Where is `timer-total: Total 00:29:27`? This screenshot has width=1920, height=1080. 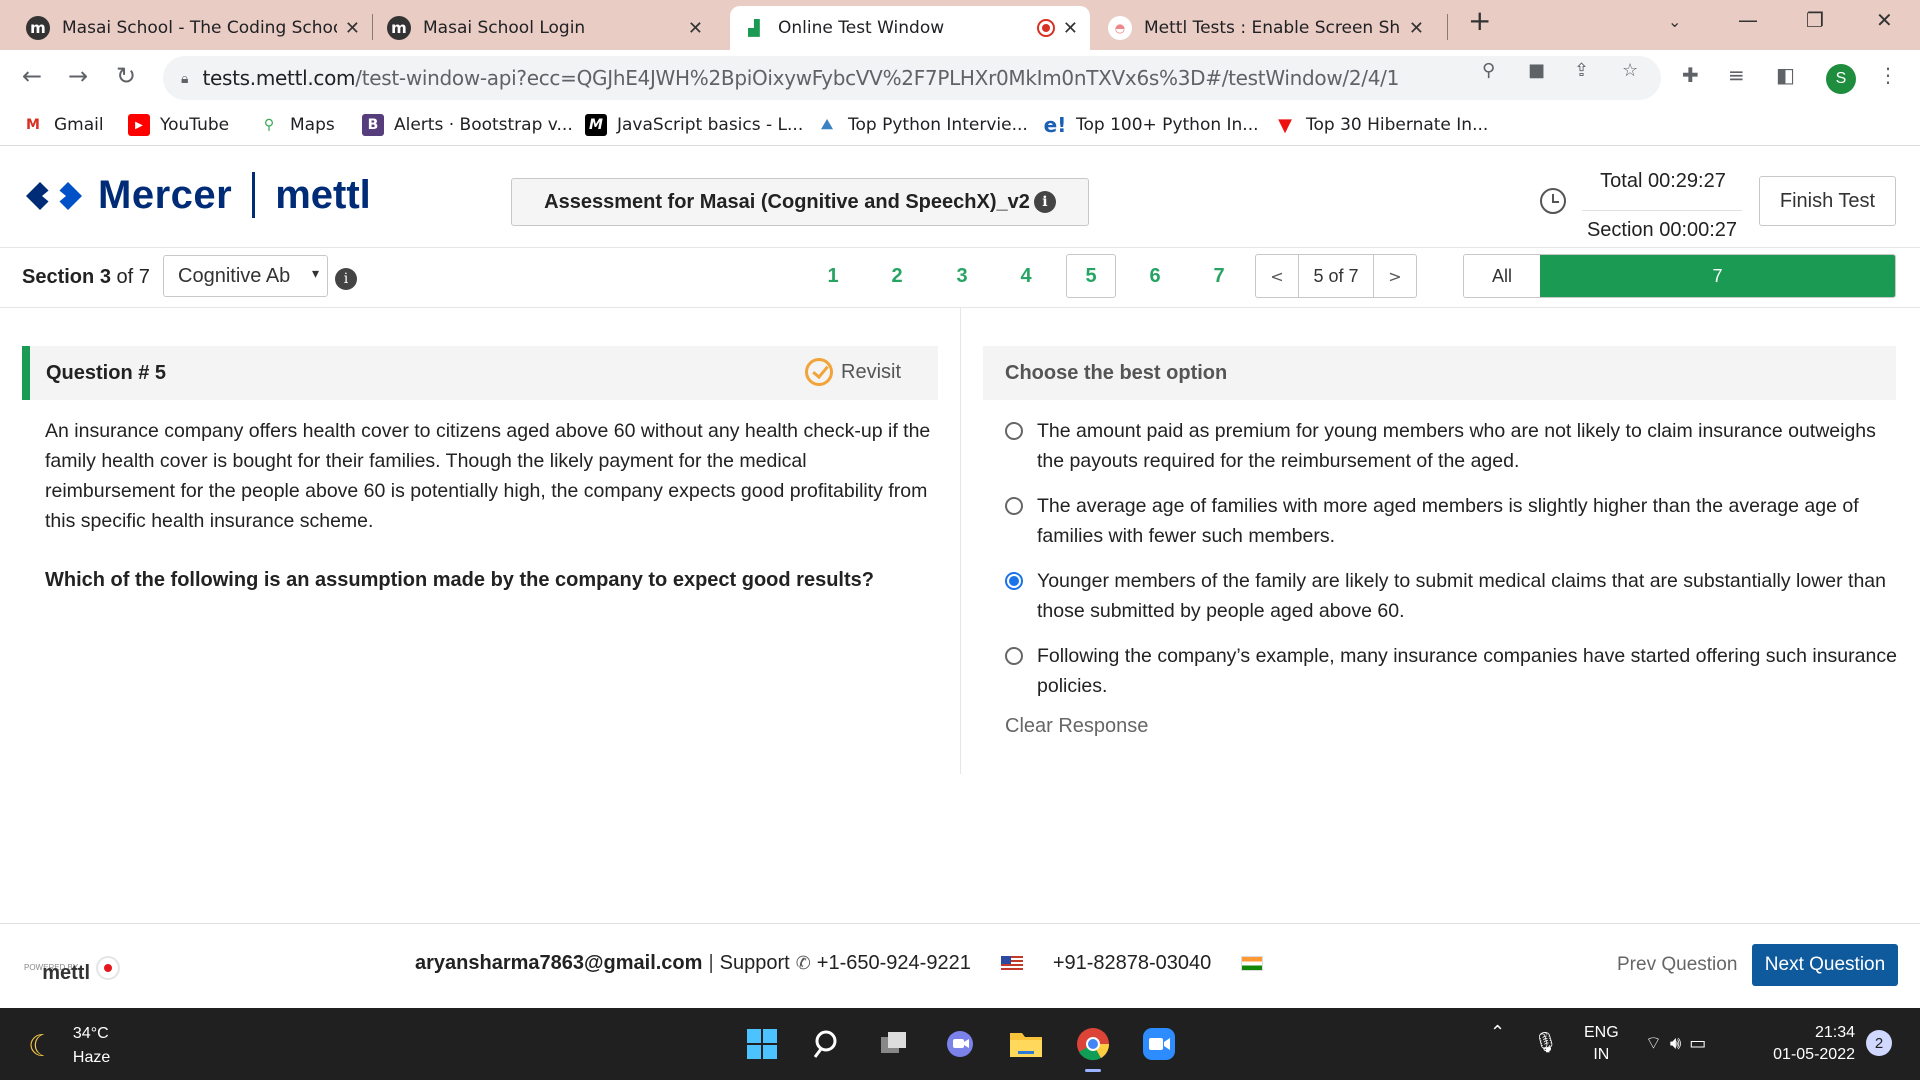
timer-total: Total 00:29:27 is located at coordinates (1663, 181).